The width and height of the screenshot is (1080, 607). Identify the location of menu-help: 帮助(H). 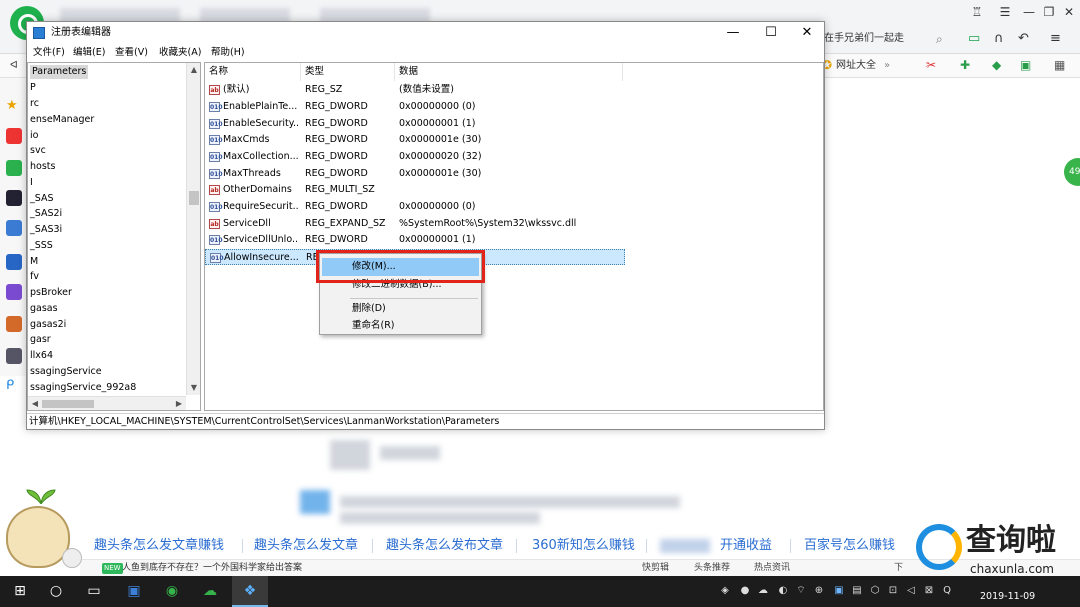
(228, 53).